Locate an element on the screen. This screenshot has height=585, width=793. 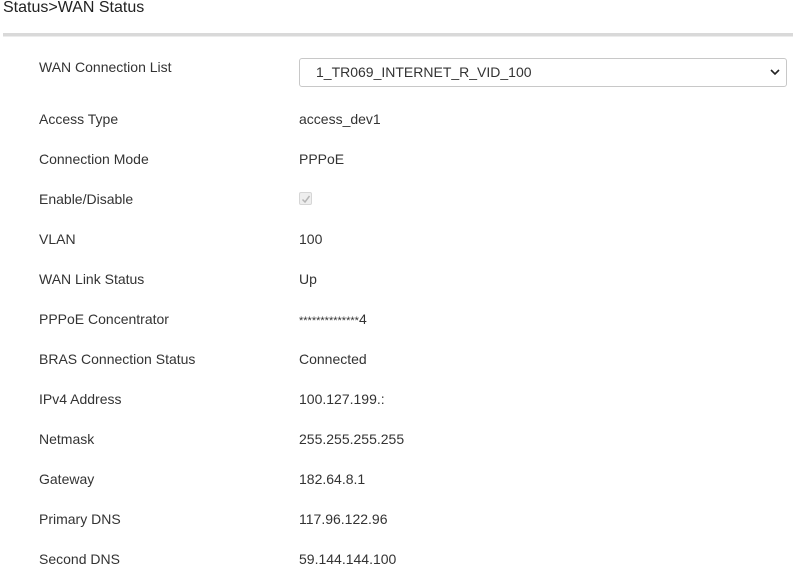
access-type-value: access_dev1 is located at coordinates (340, 119).